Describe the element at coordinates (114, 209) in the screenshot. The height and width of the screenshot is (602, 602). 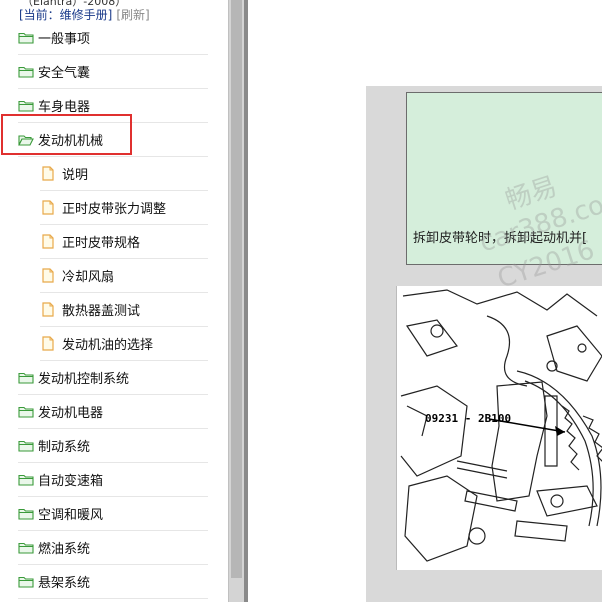
I see `tree-item-label: 正时皮带张力调整` at that location.